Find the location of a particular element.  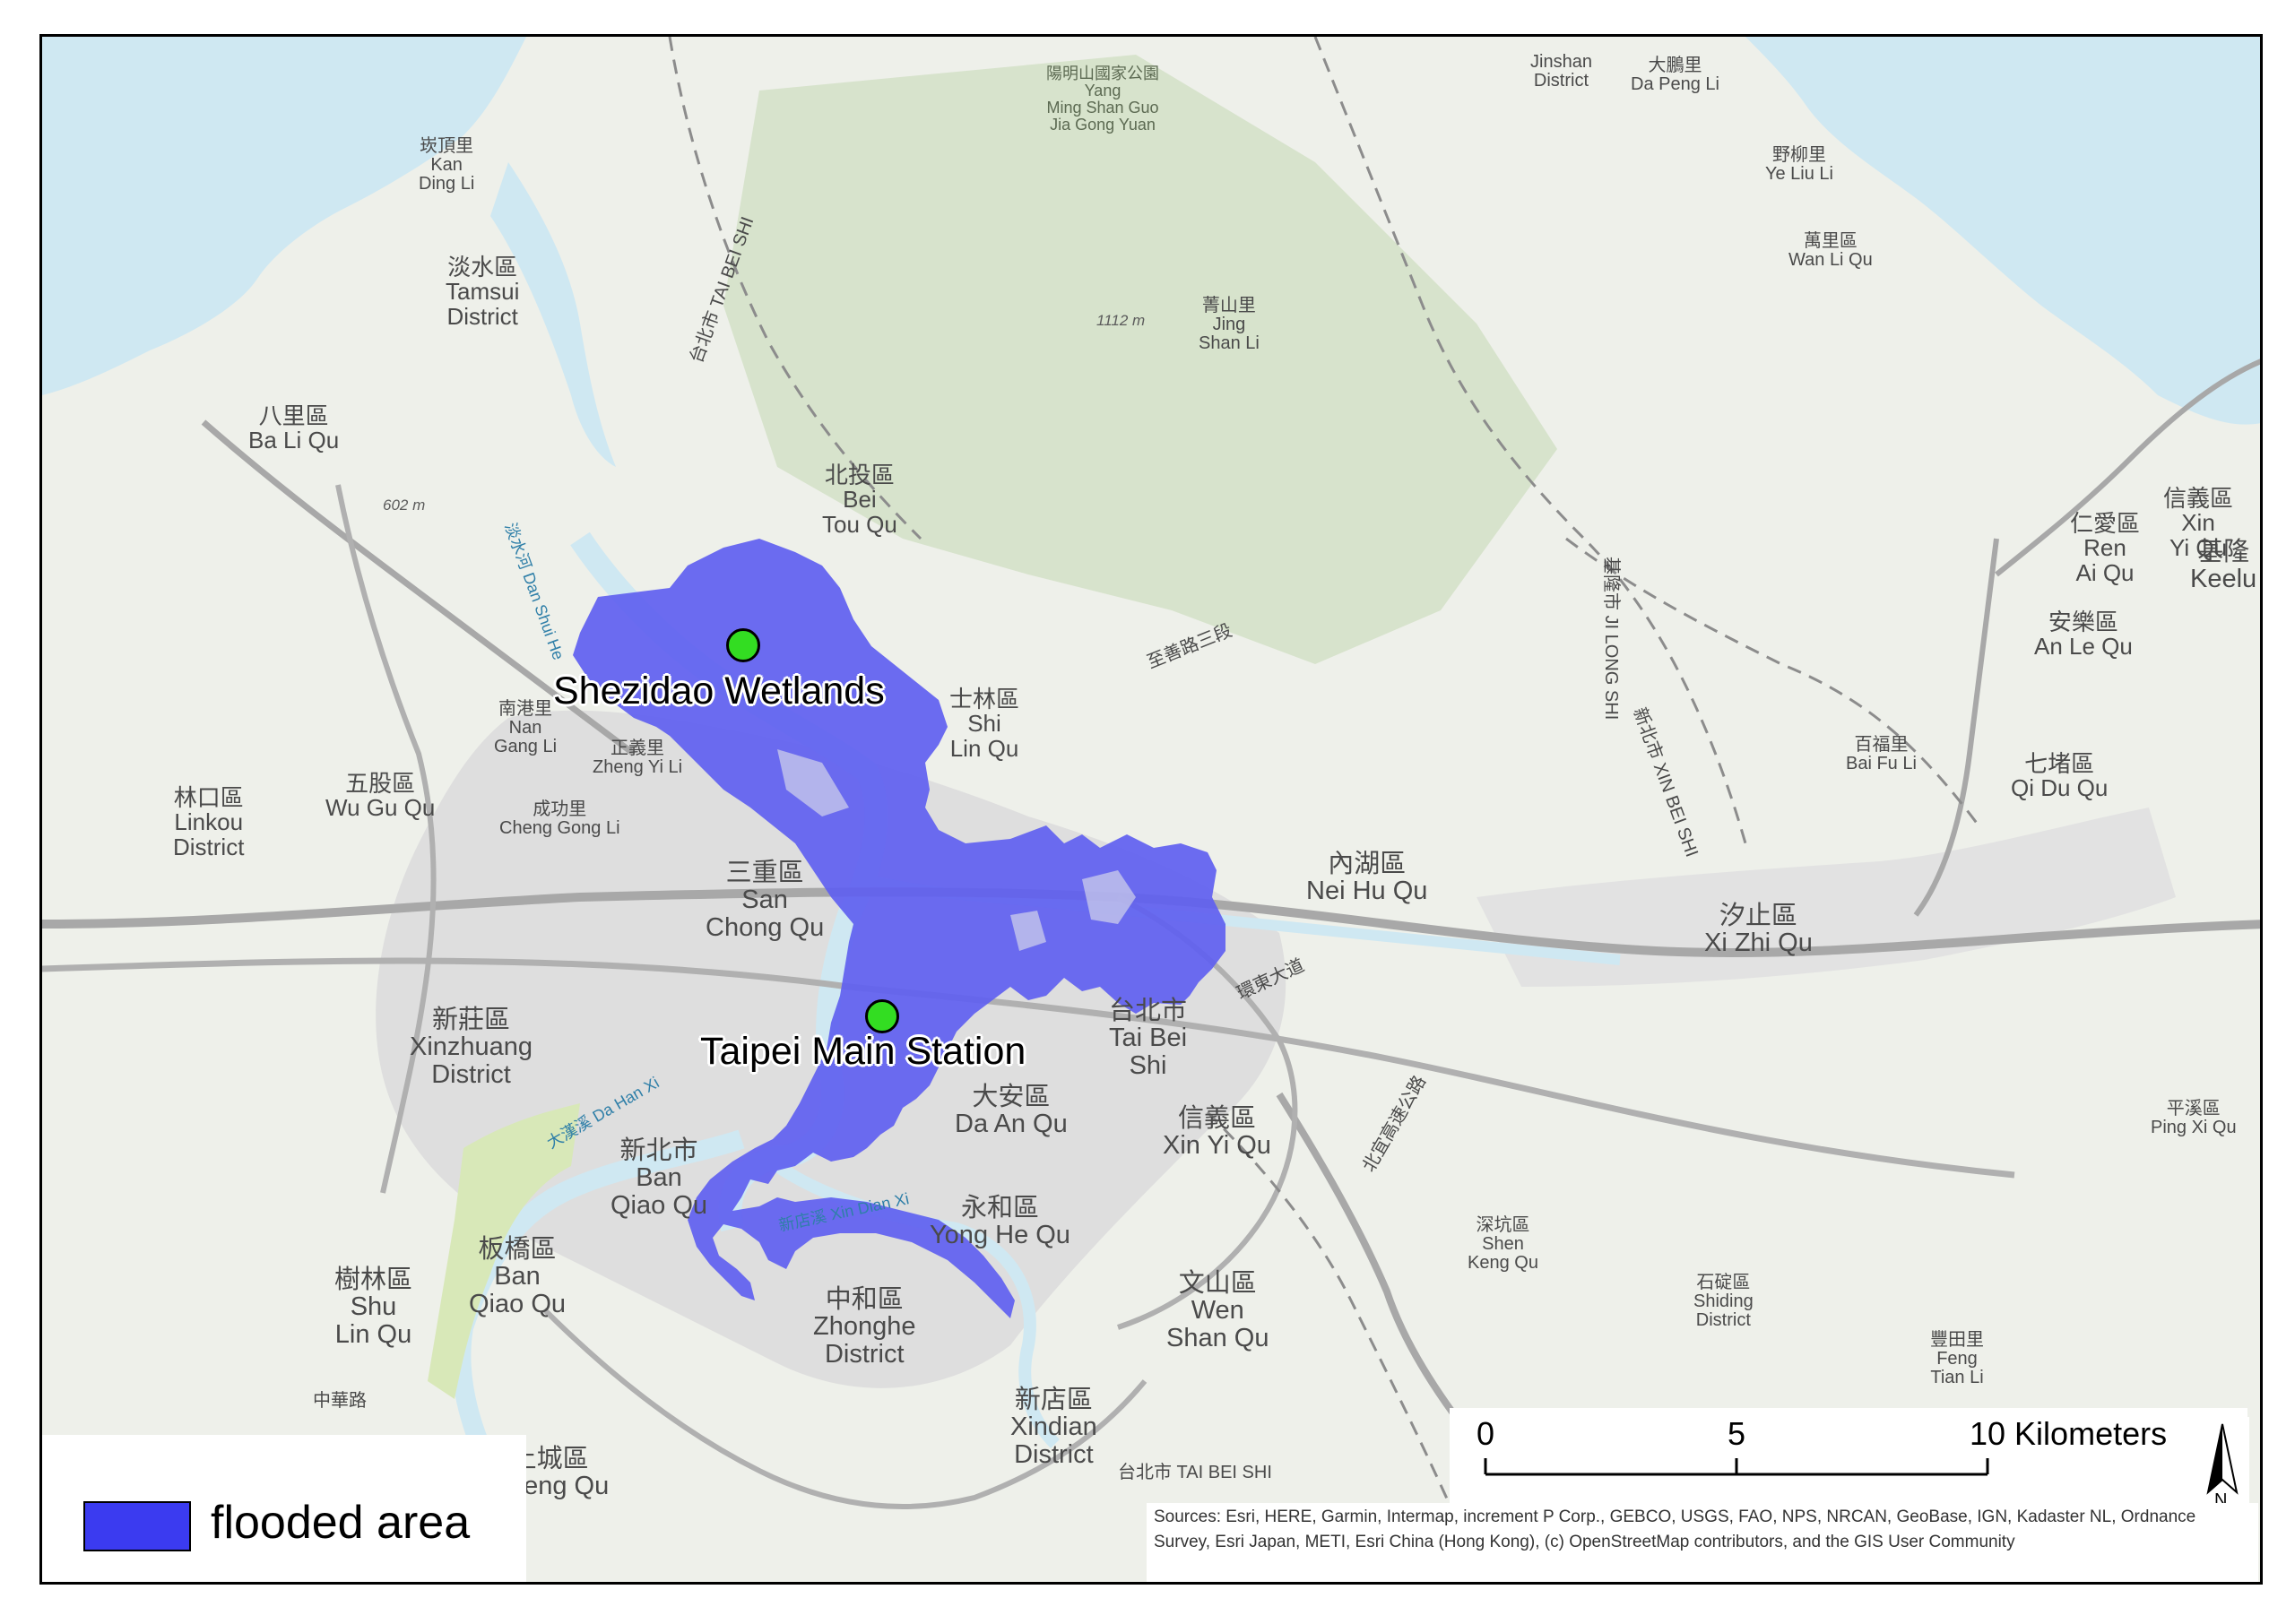

label-zhonghe: 中和區 Zhonghe District is located at coordinates (865, 1327).